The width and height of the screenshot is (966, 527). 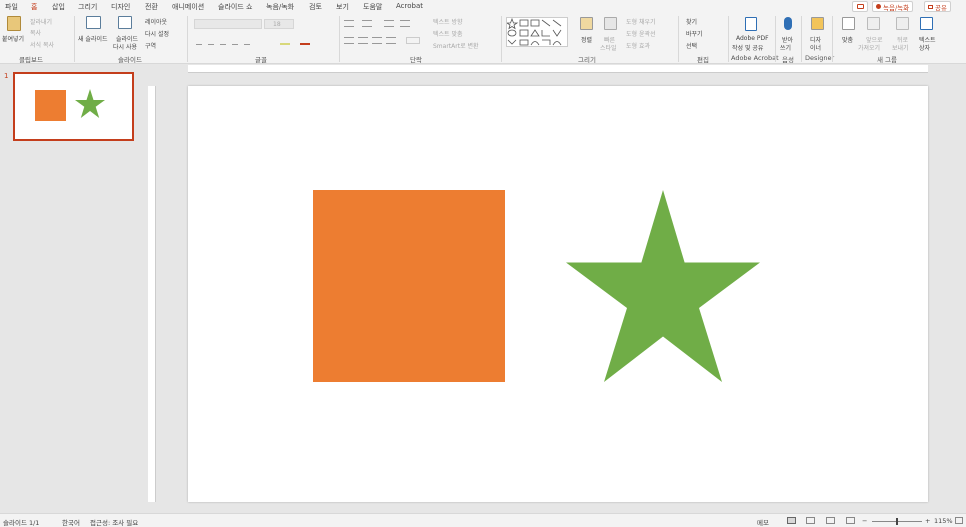 I want to click on designer-group-label: Designer, so click(x=820, y=58).